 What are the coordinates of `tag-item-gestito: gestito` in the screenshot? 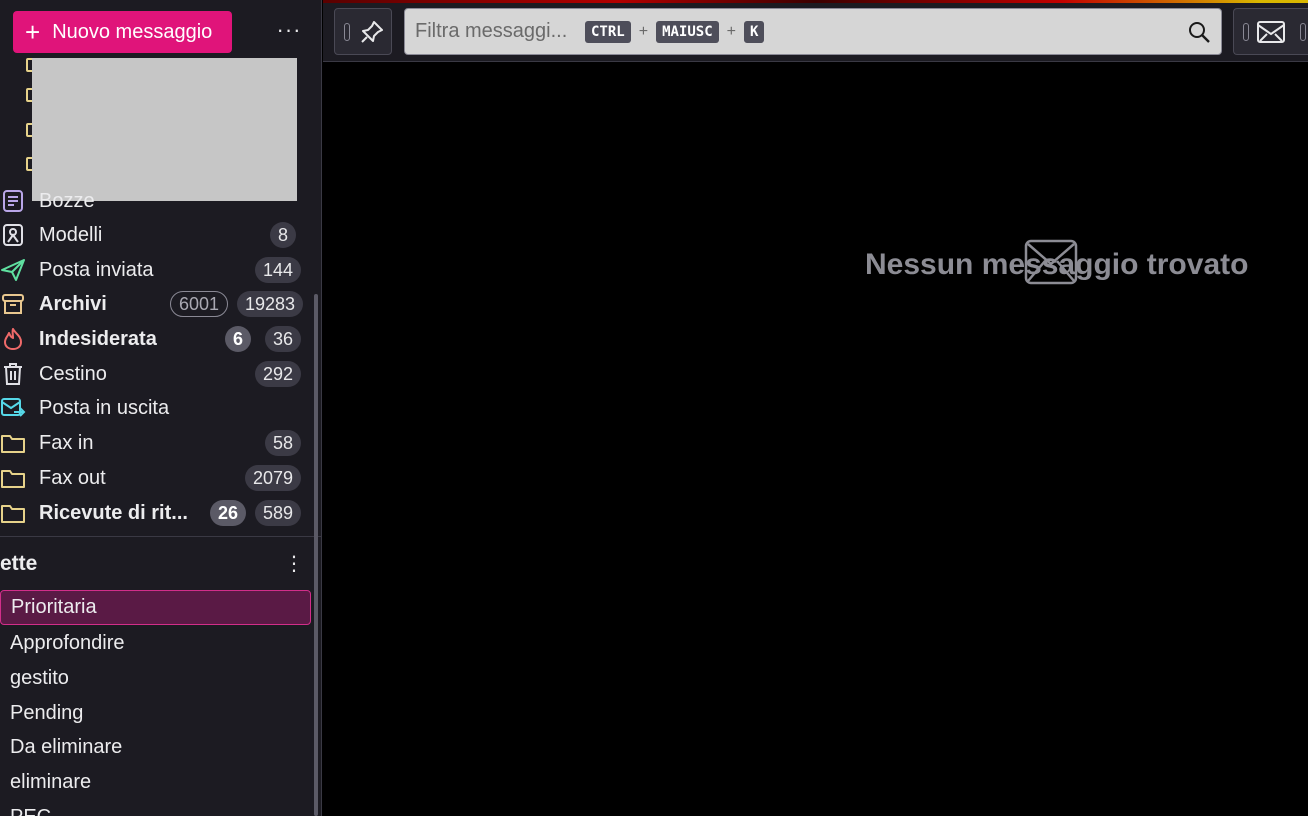 It's located at (155, 678).